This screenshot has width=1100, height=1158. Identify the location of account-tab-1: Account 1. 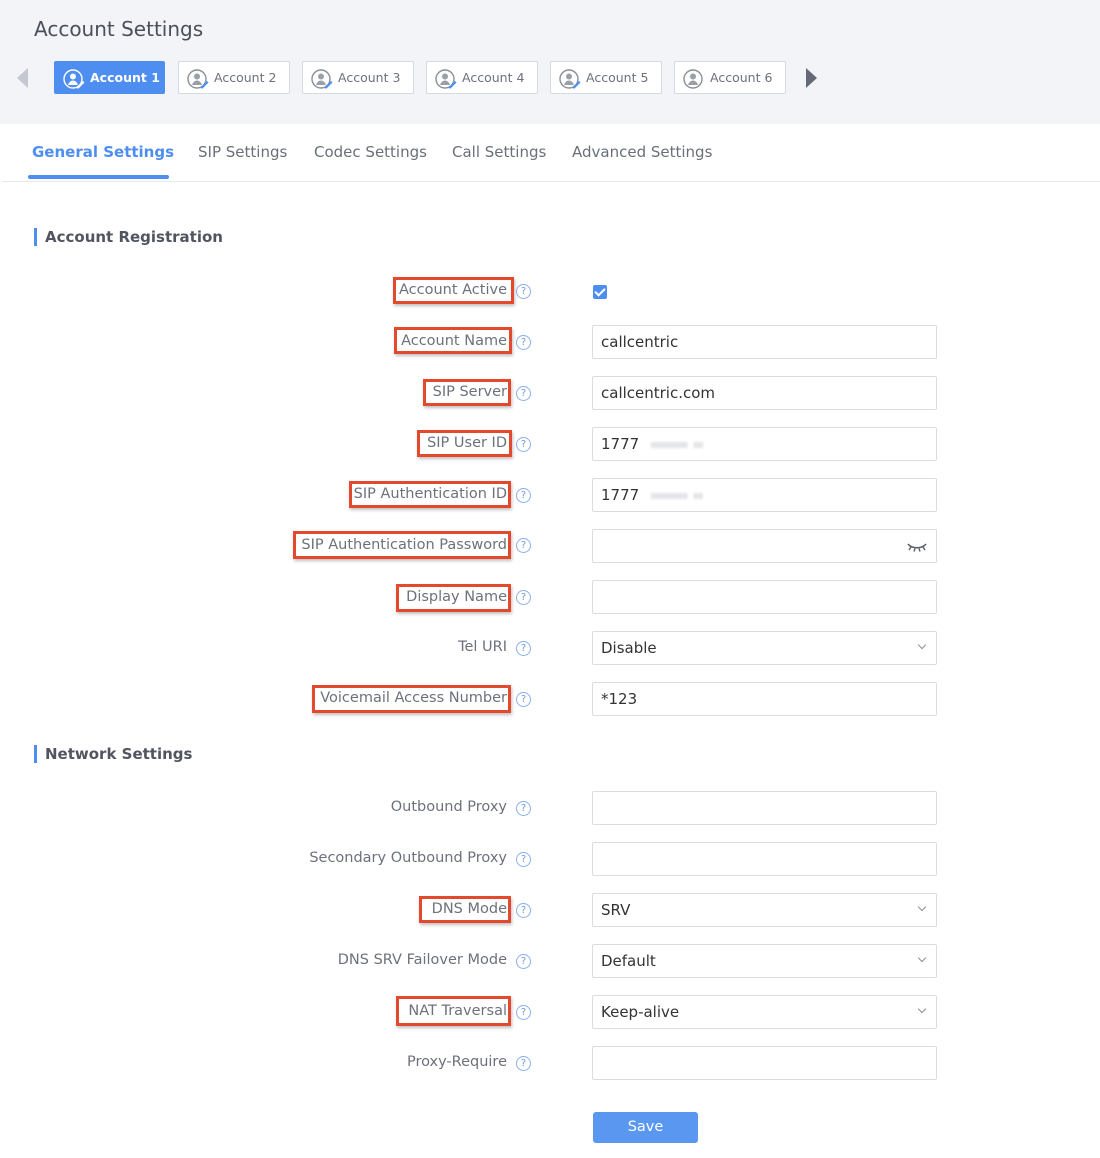
(109, 77).